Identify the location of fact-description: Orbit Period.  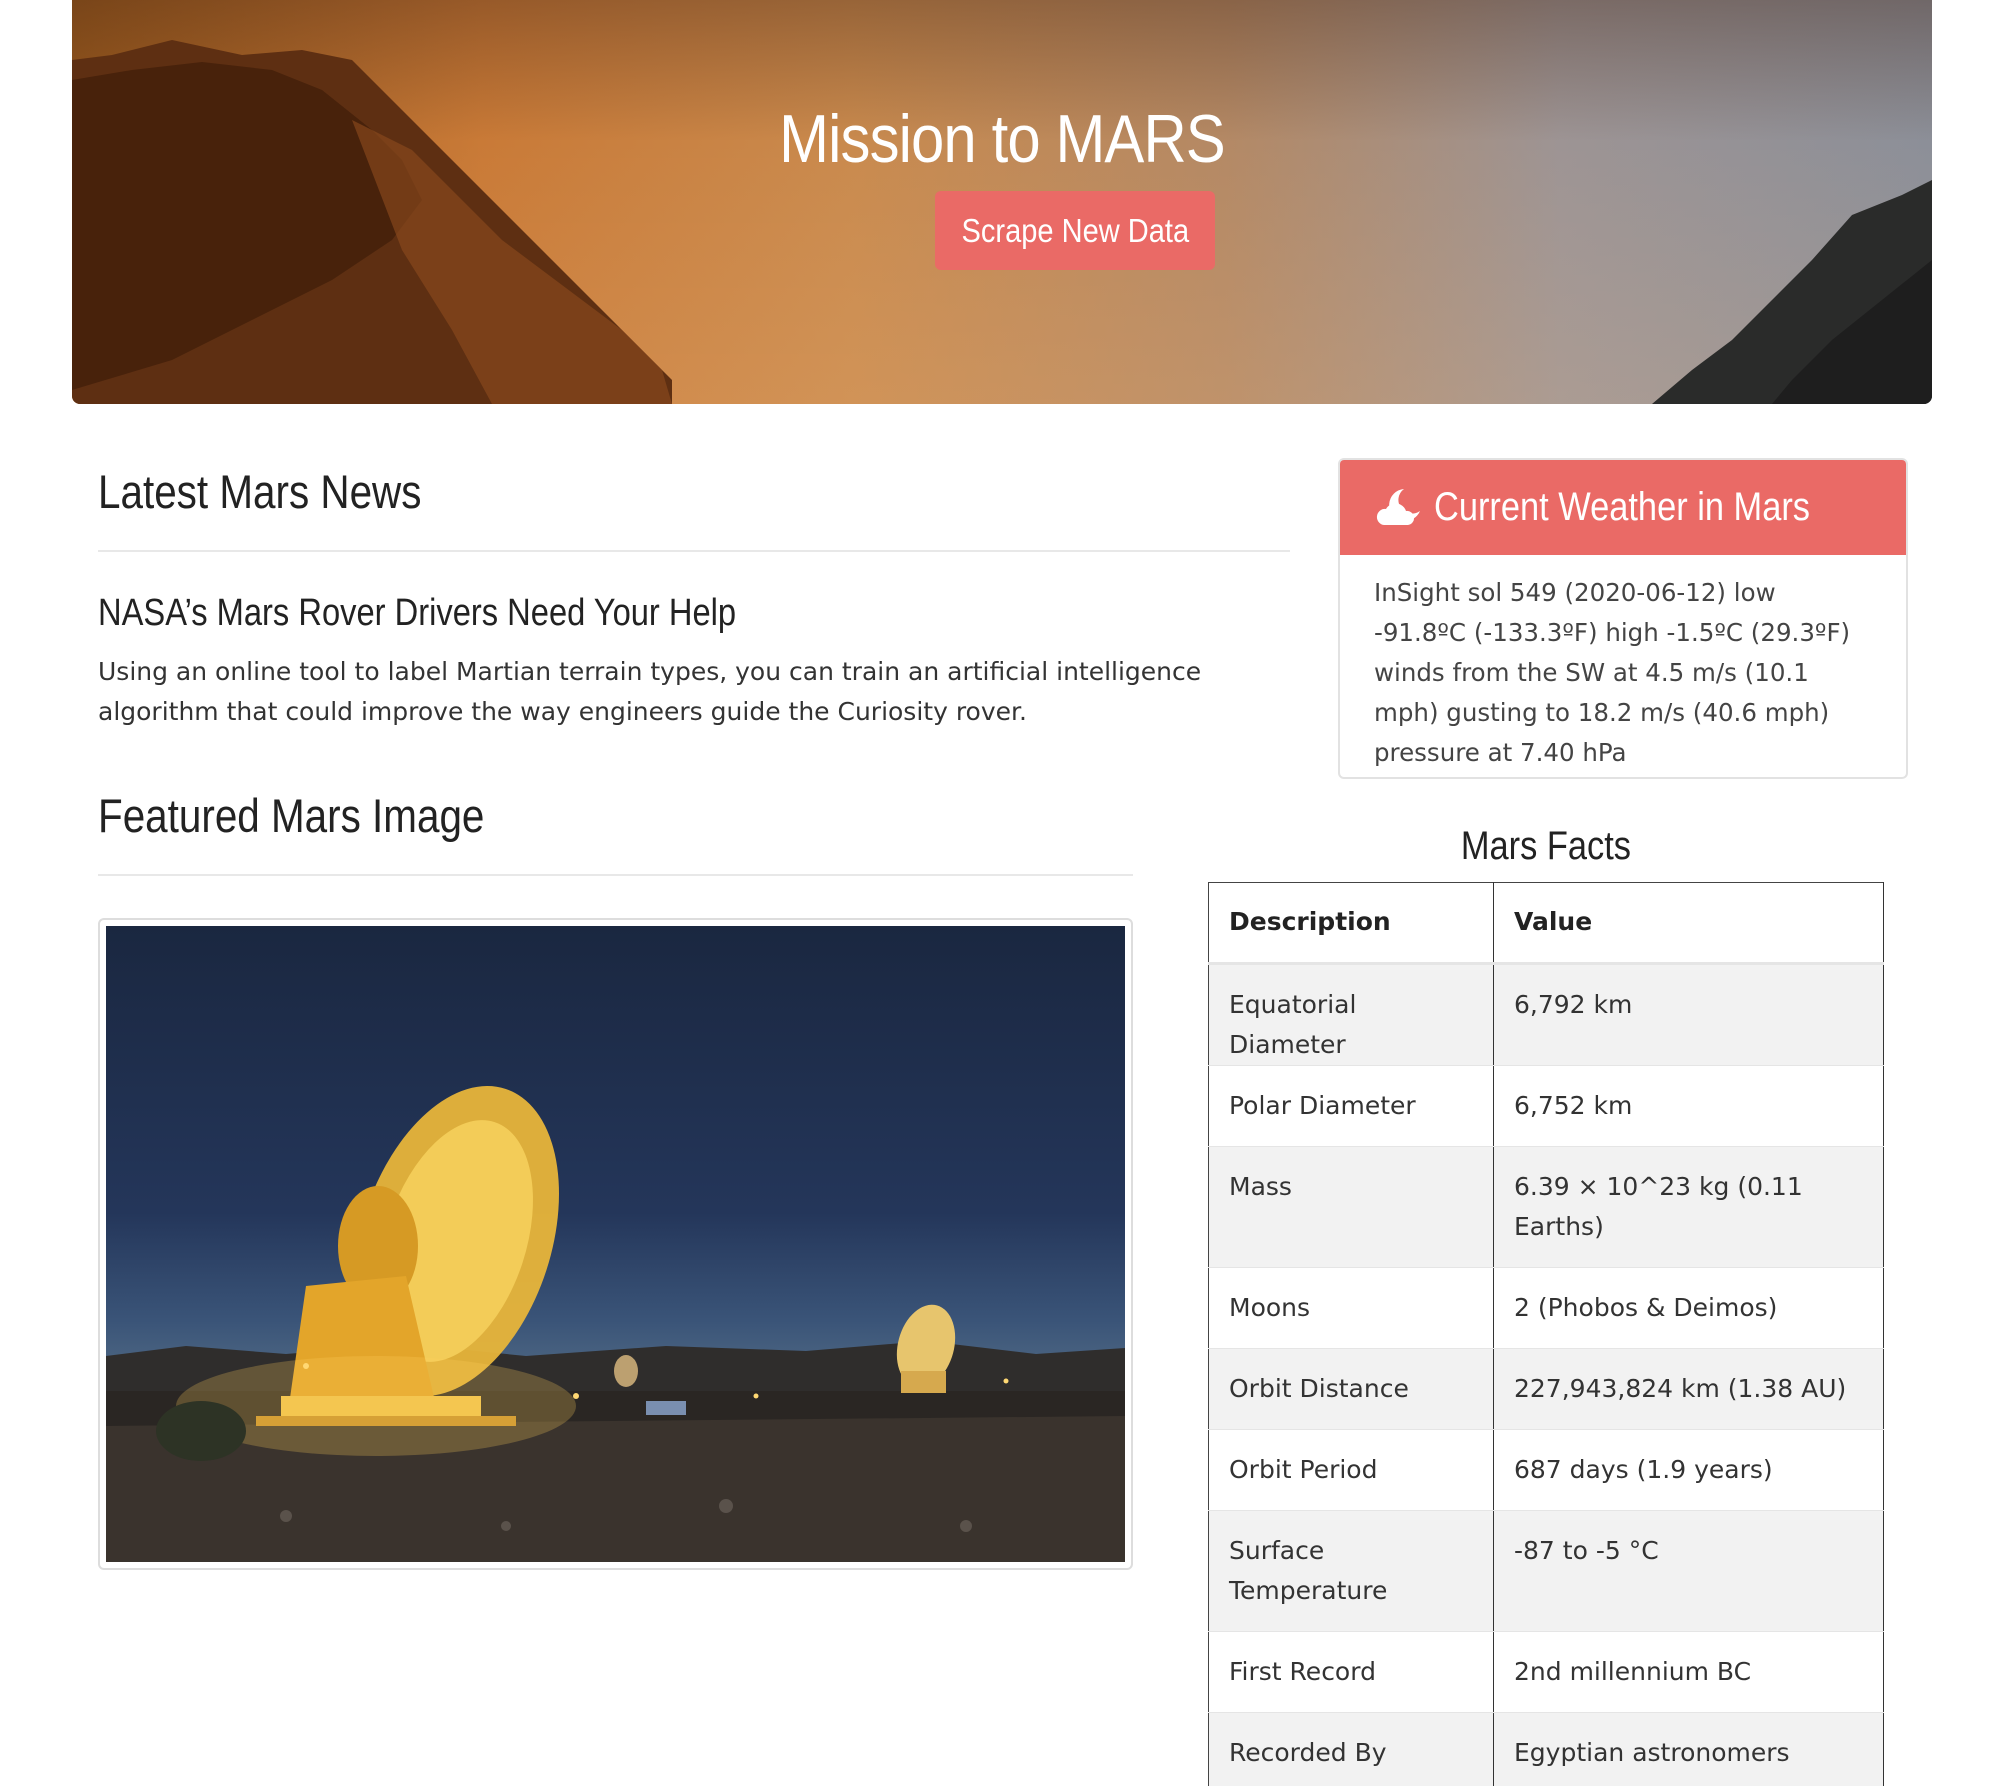
(1351, 1470).